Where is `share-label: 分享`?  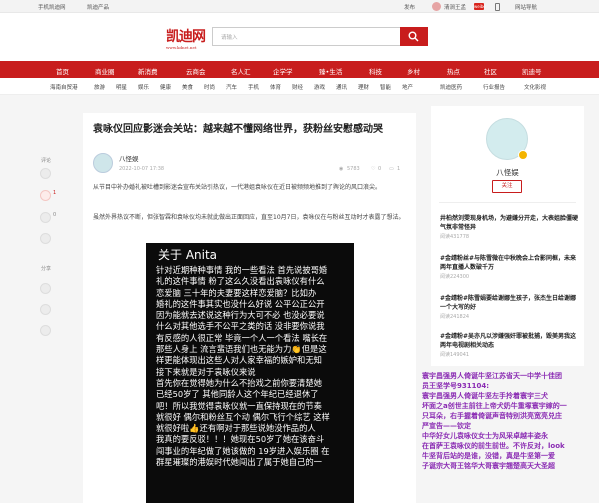 share-label: 分享 is located at coordinates (46, 269).